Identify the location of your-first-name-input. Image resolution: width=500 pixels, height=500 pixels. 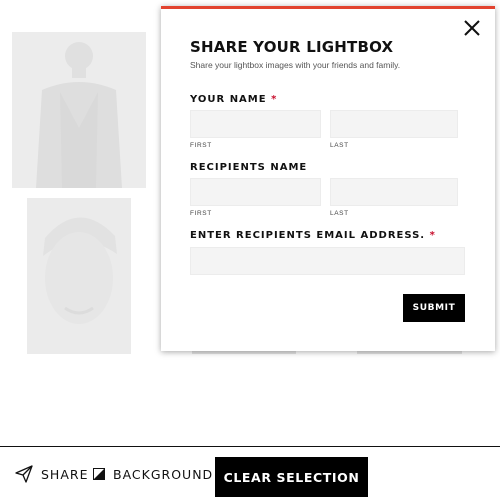
(255, 124).